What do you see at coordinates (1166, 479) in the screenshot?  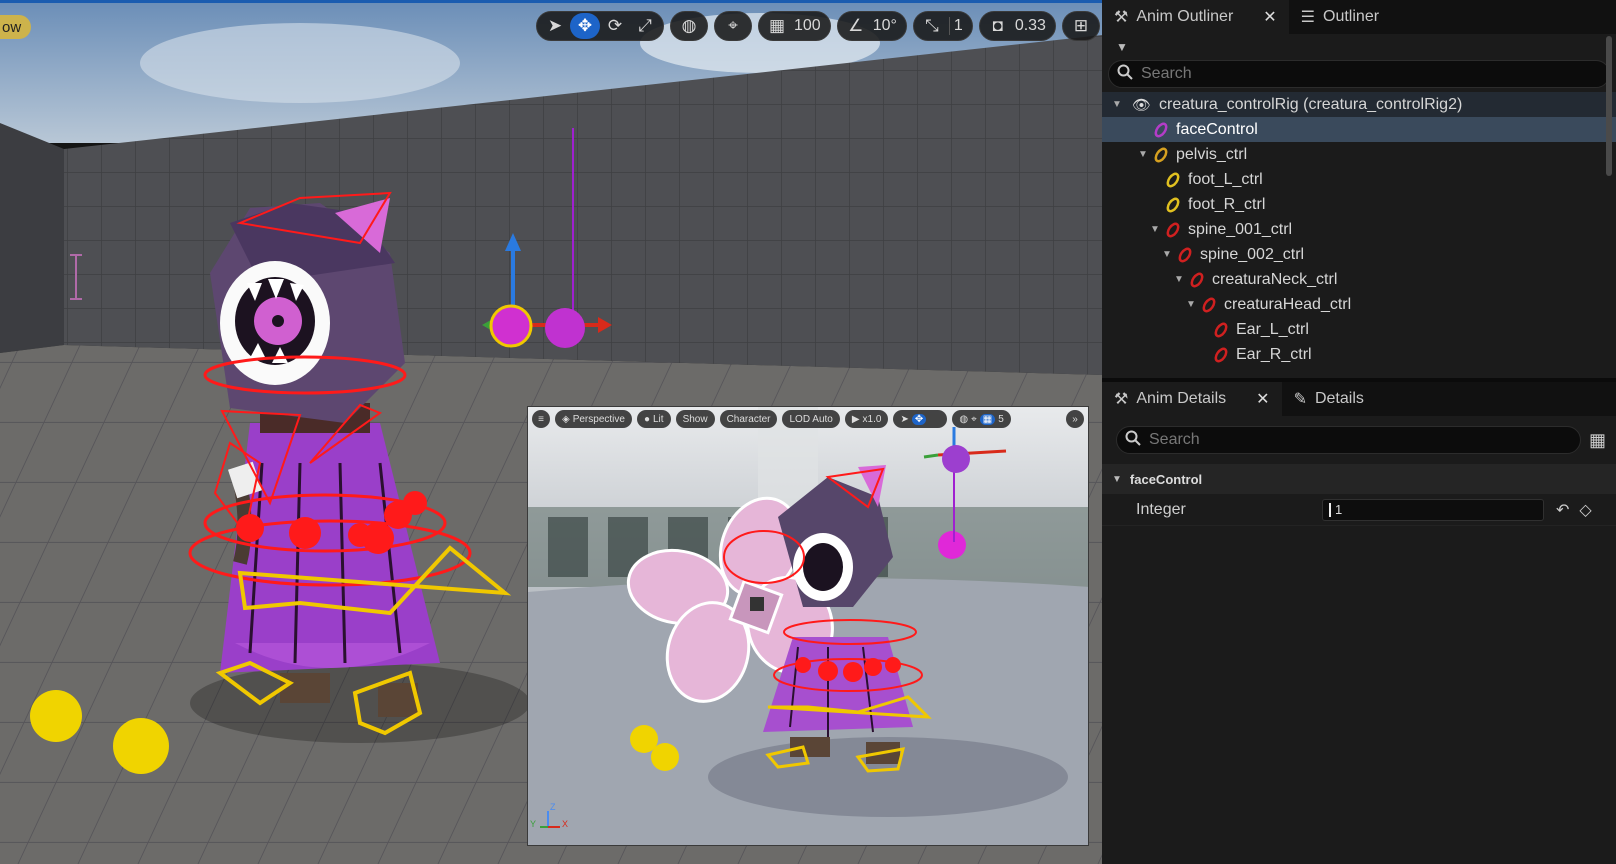 I see `section-title: faceControl` at bounding box center [1166, 479].